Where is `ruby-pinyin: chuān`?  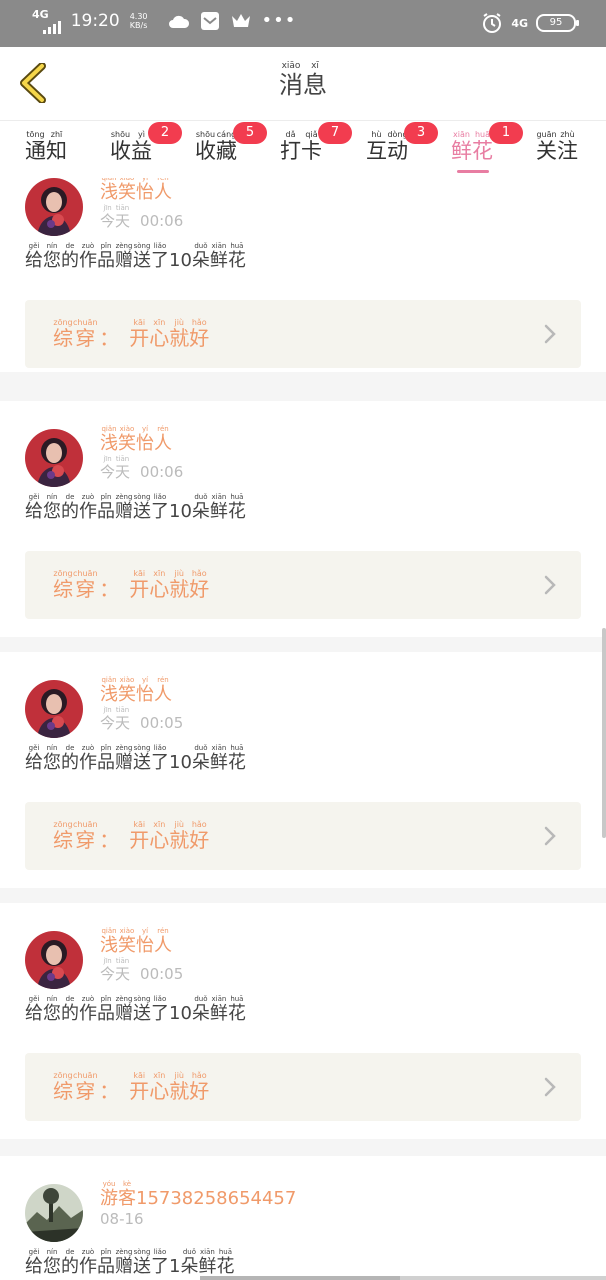
ruby-pinyin: chuān is located at coordinates (85, 573).